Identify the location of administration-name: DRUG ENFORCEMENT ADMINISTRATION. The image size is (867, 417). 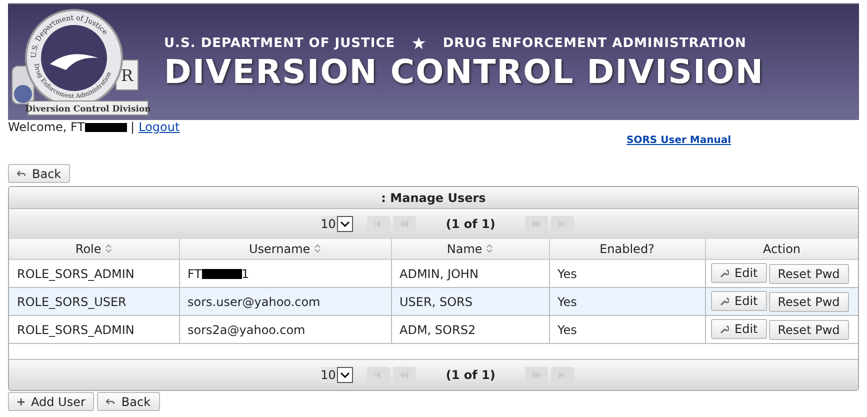
(594, 43).